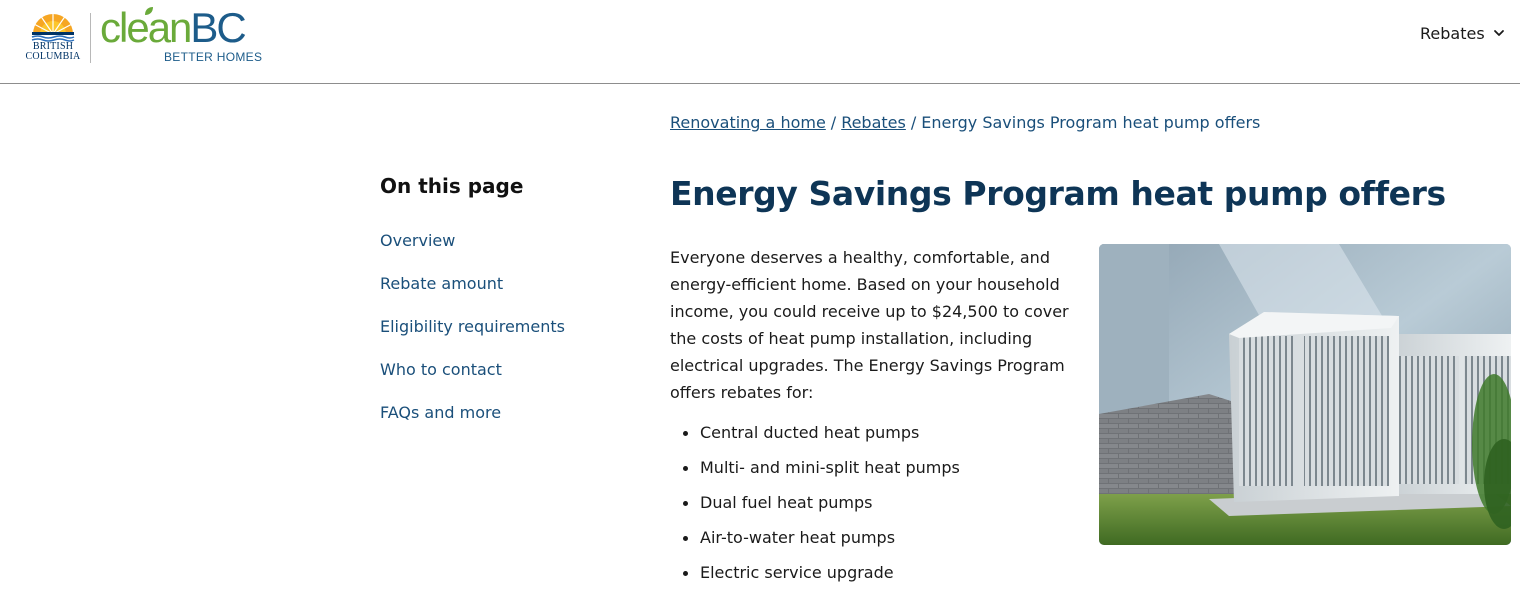  Describe the element at coordinates (500, 380) in the screenshot. I see `sidebar-item-who-to-contact: Who to contact` at that location.